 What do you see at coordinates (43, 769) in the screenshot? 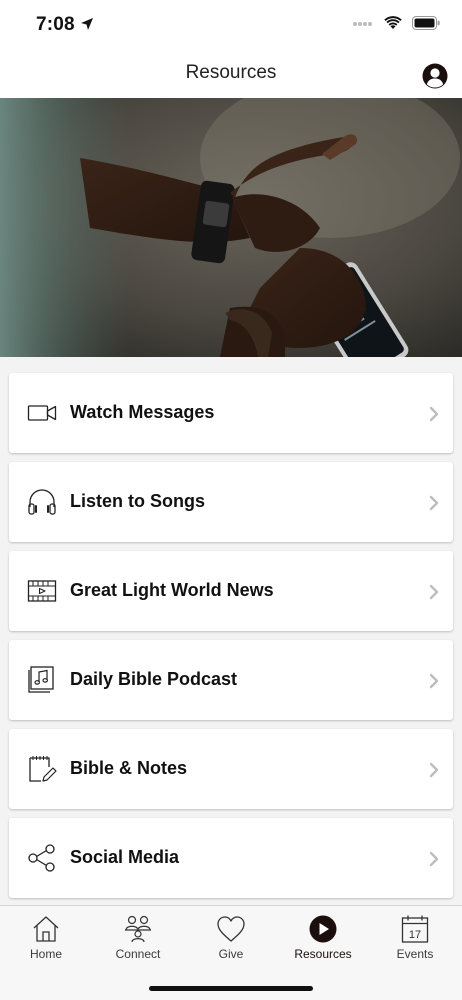
I see `notepad-pencil-icon` at bounding box center [43, 769].